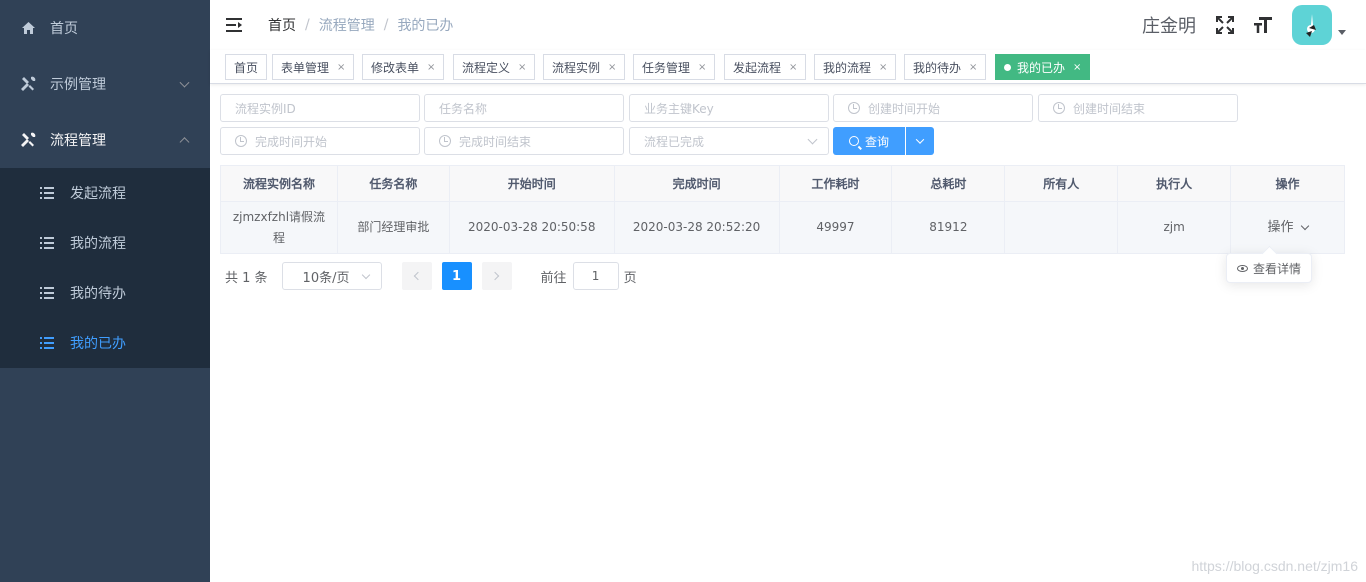 The width and height of the screenshot is (1366, 582). I want to click on view-detail-menu-item: 查看详情, so click(1269, 268).